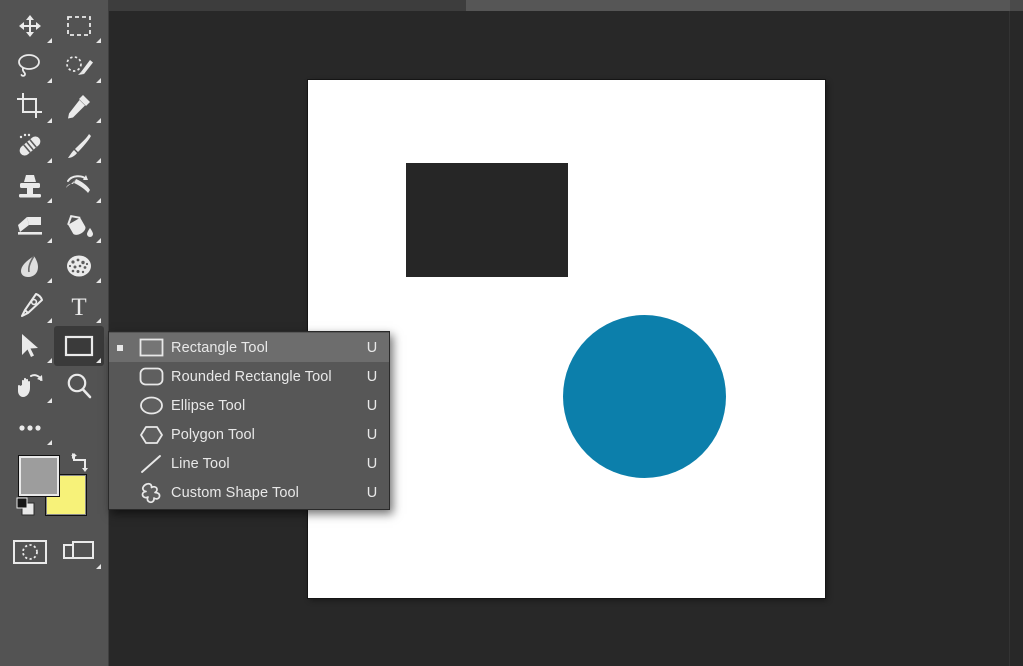 Image resolution: width=1023 pixels, height=666 pixels. I want to click on blur-tool, so click(30, 266).